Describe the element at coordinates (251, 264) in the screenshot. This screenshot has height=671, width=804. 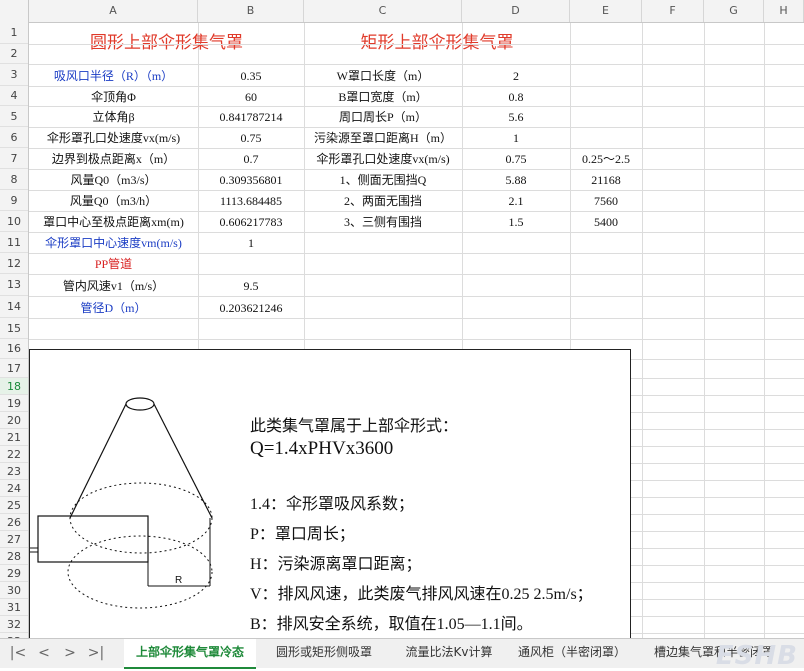
I see `round-param-value` at that location.